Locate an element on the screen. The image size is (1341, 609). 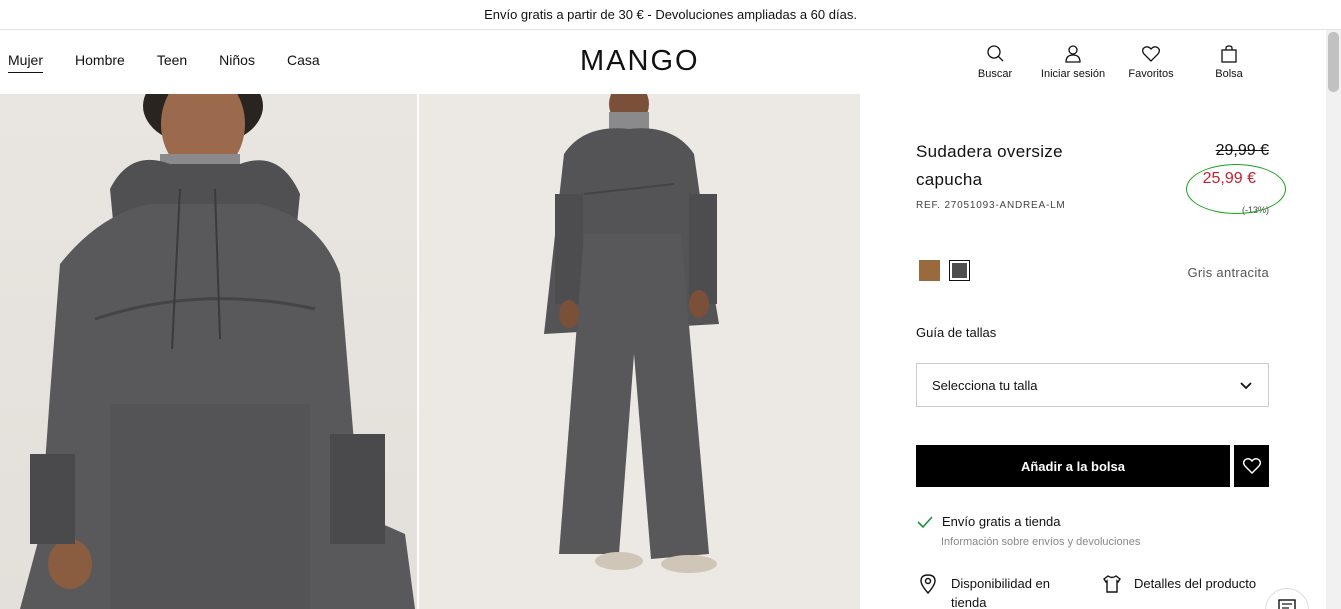
header-actions: Buscar Iniciar sesión Favoritos Bolsa is located at coordinates (1112, 62).